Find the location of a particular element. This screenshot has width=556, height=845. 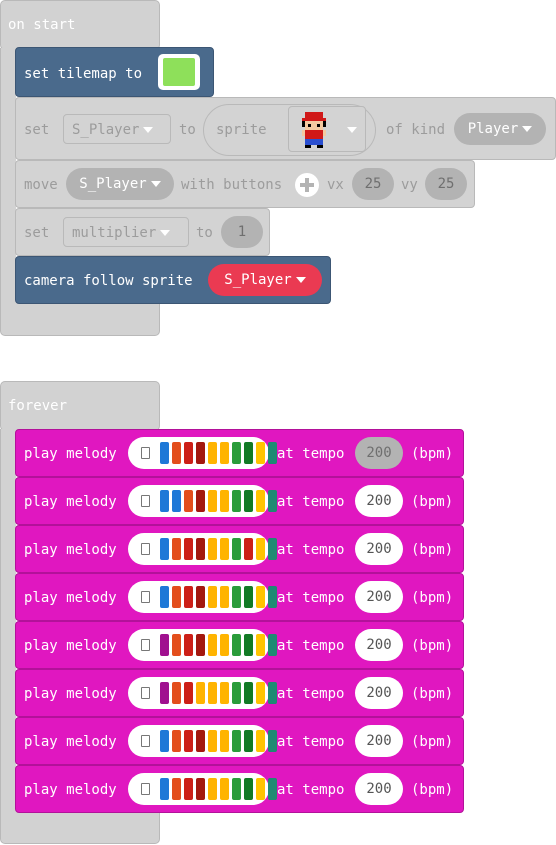

sprite-image-dropdown is located at coordinates (327, 129).